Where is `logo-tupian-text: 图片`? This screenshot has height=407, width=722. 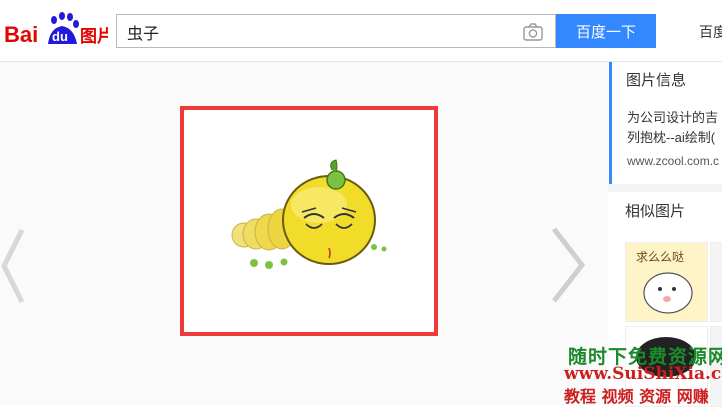 logo-tupian-text: 图片 is located at coordinates (94, 36).